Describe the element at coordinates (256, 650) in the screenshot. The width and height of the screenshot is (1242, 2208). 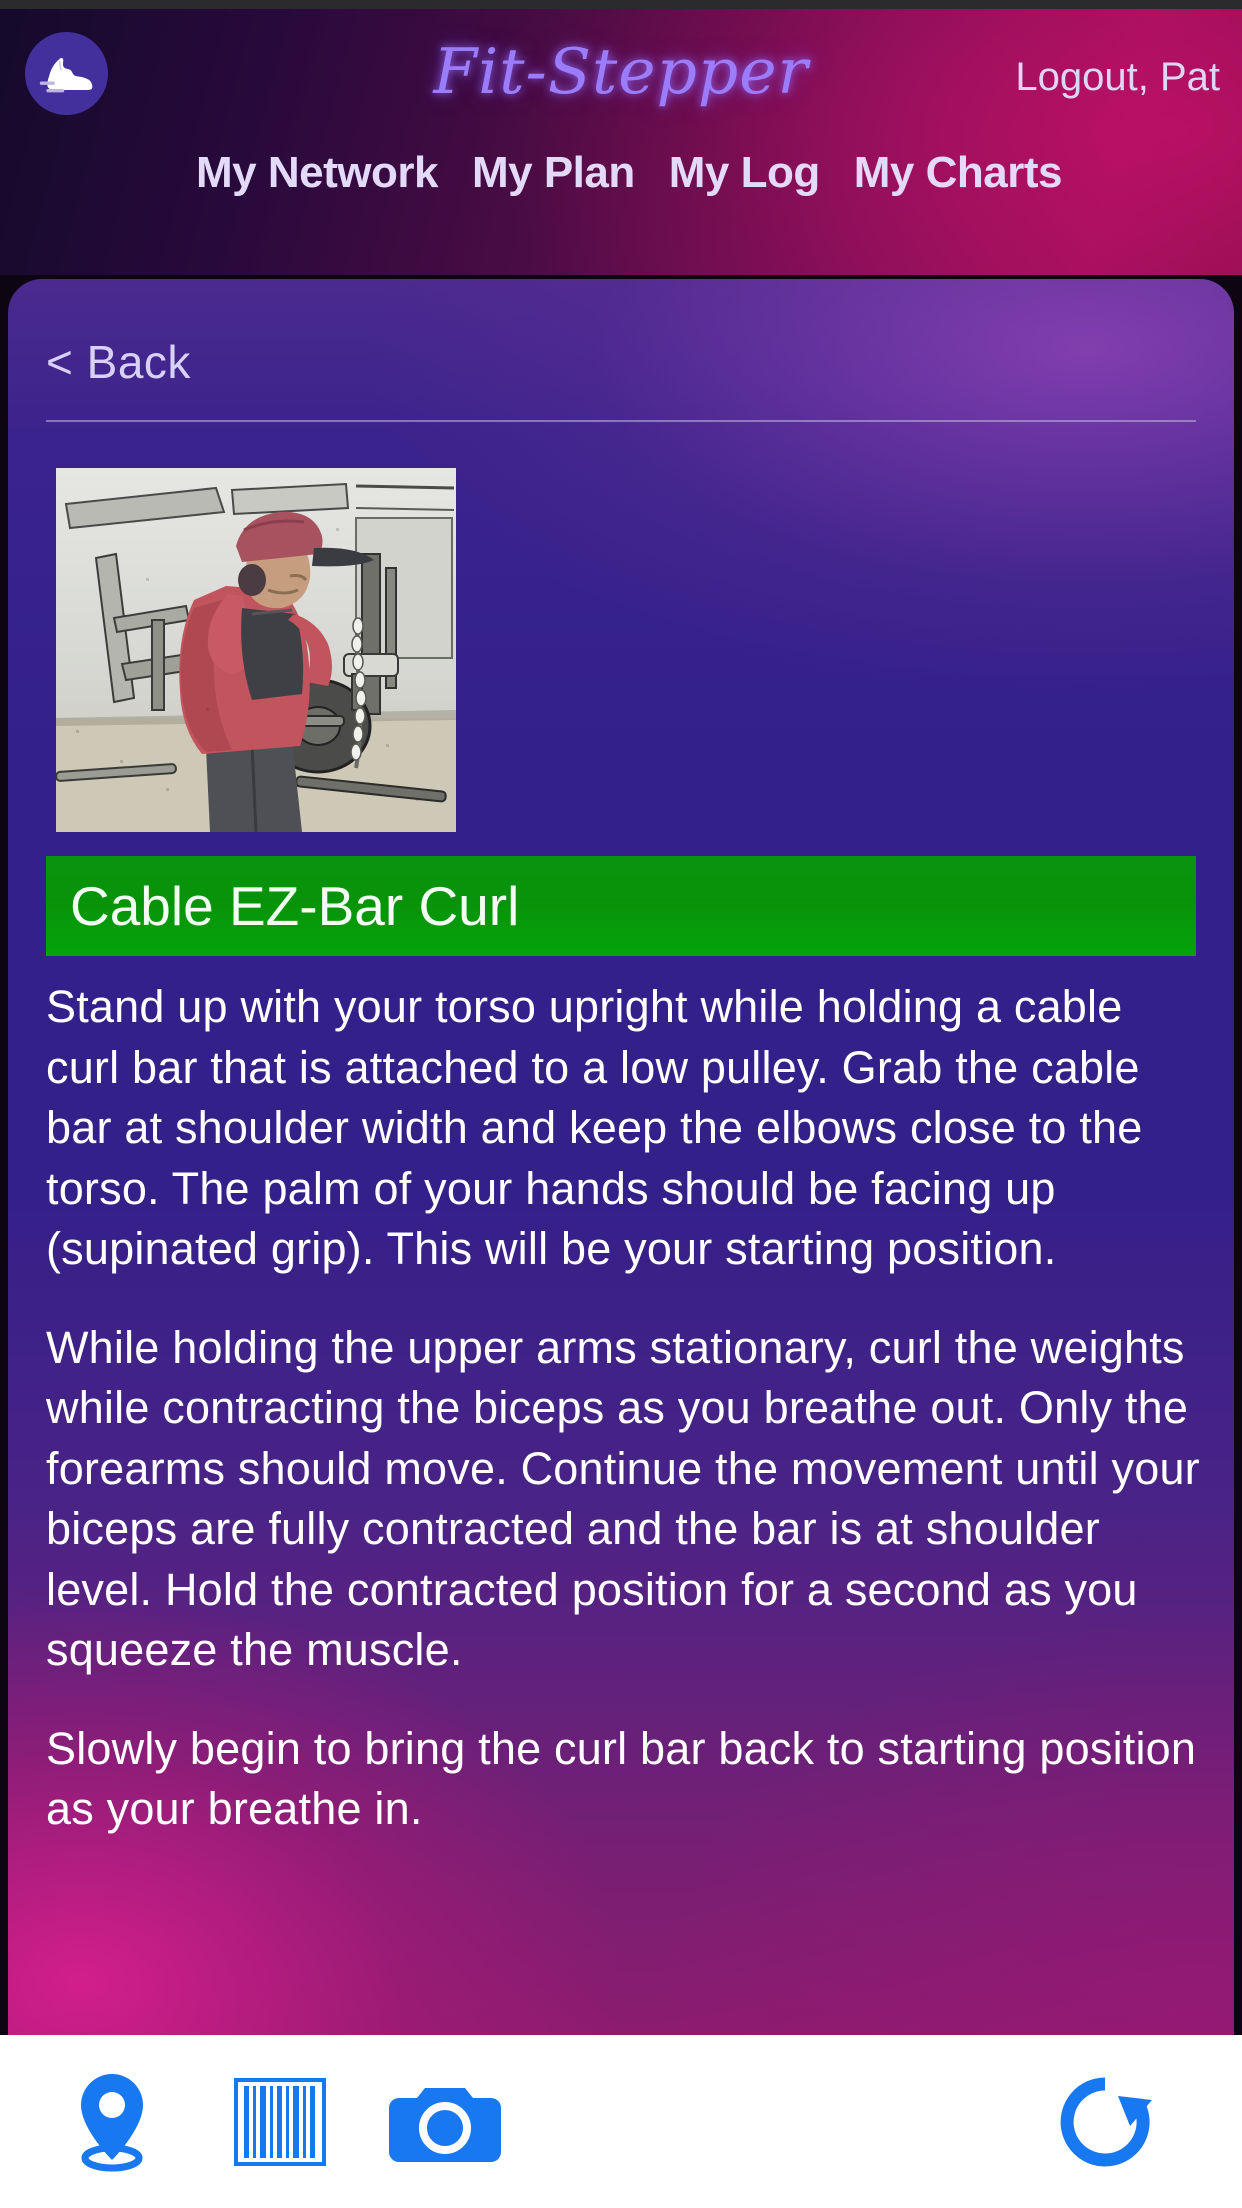
I see `exercise-image` at that location.